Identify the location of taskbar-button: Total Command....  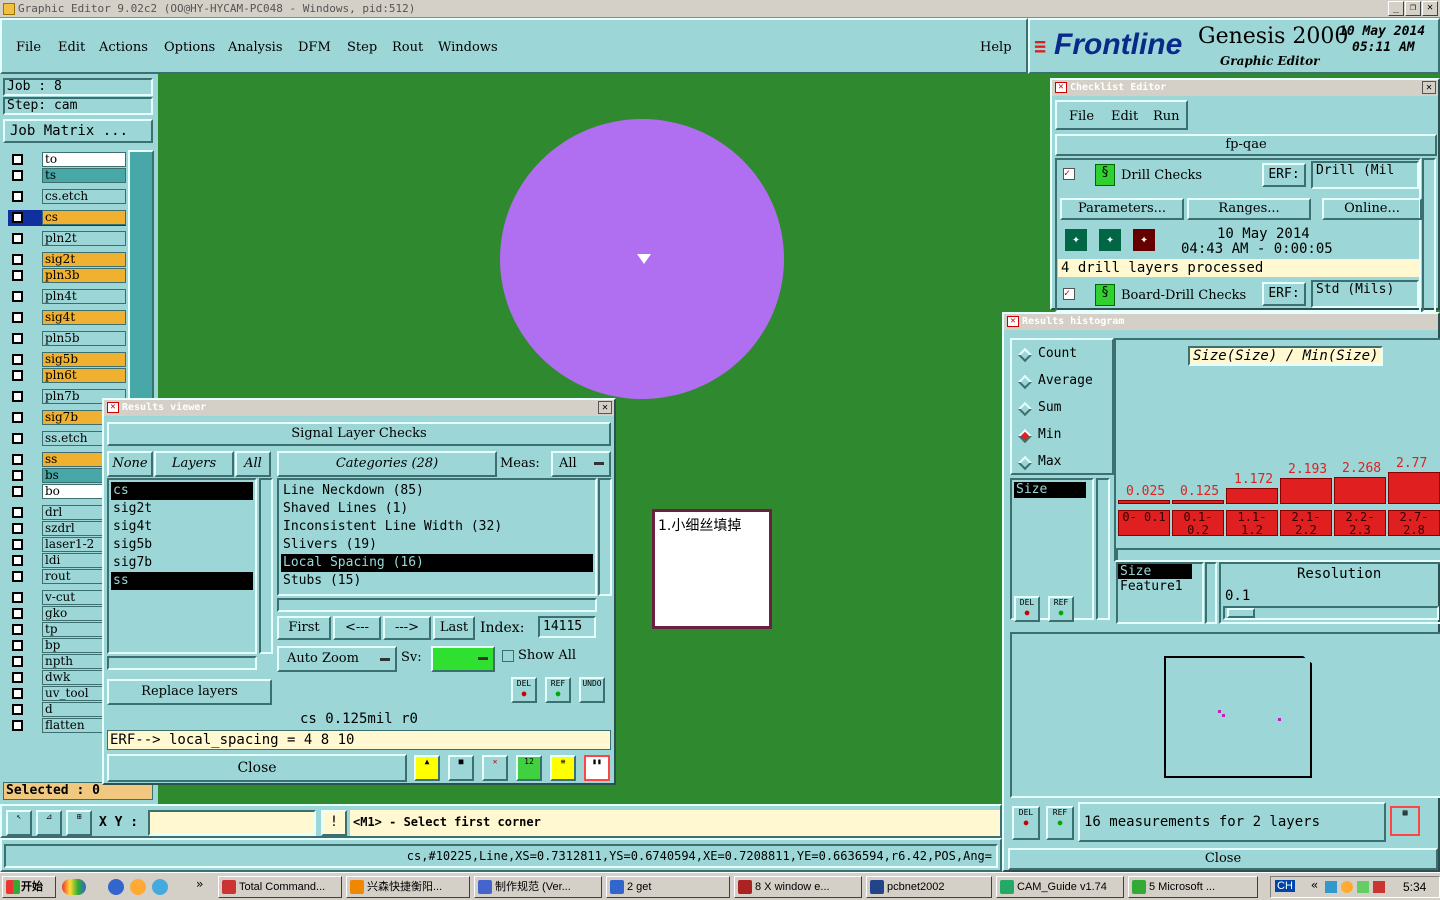
(280, 887).